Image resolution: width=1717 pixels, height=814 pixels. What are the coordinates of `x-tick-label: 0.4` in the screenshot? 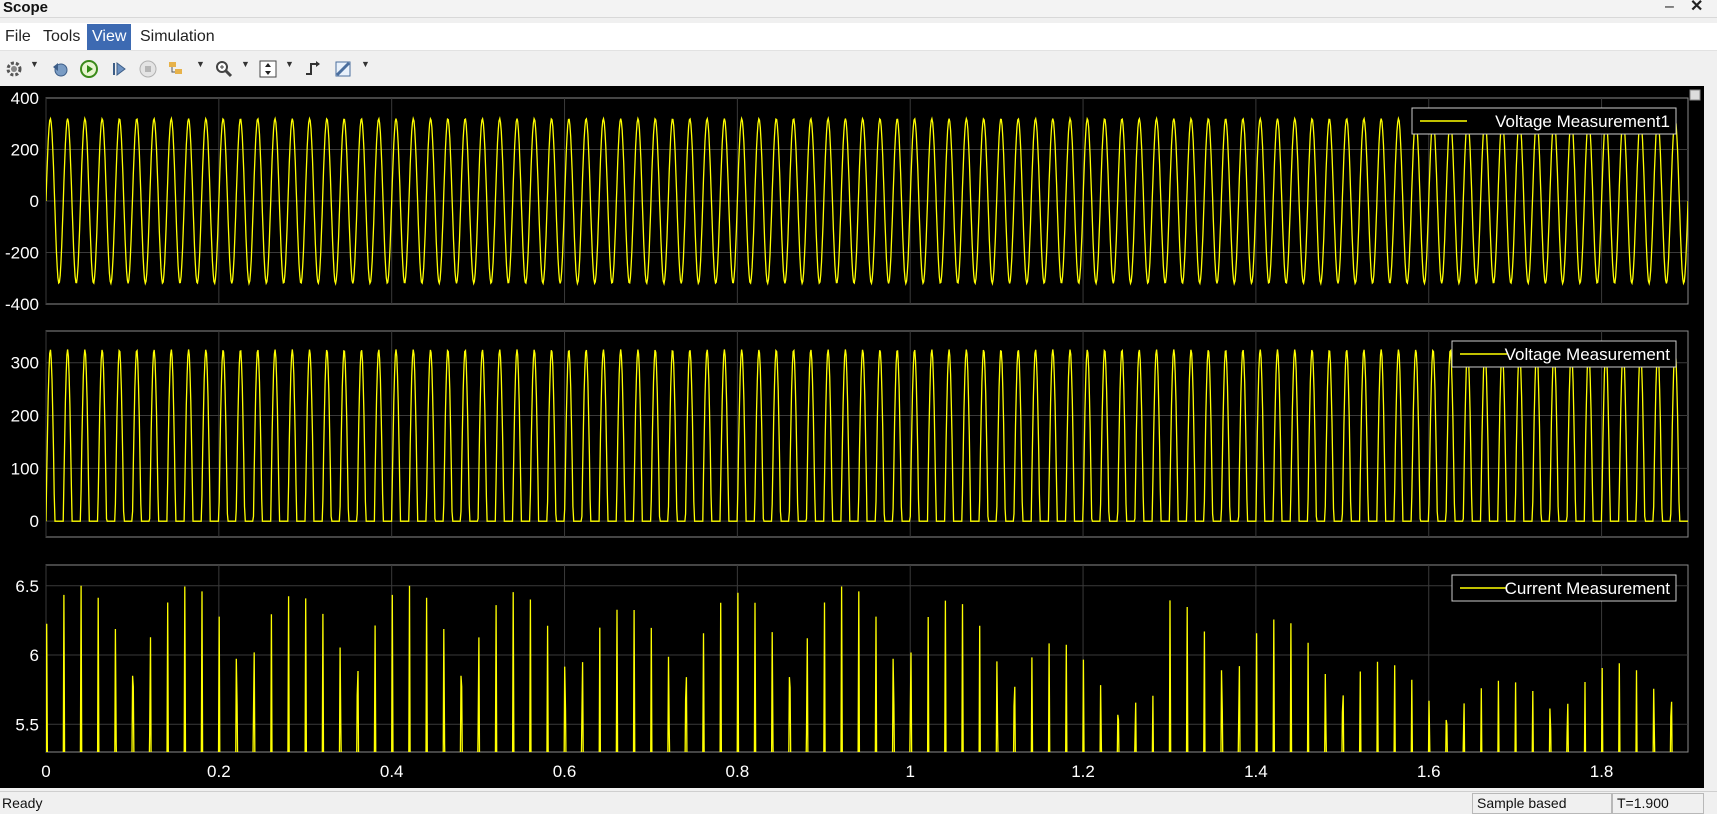 It's located at (392, 771).